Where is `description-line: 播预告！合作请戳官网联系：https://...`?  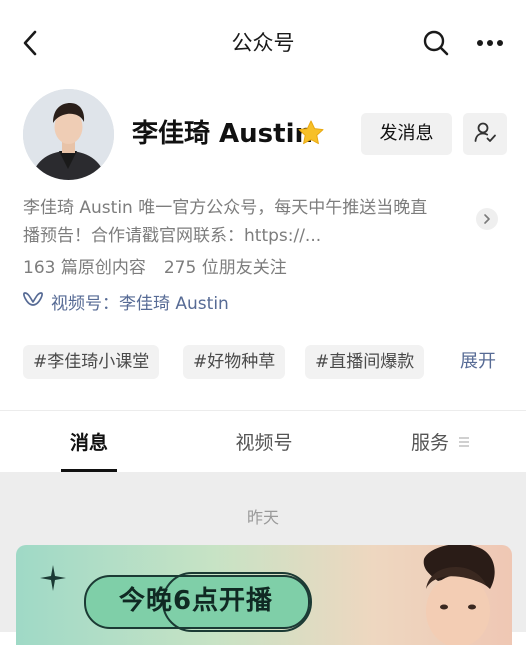 description-line: 播预告！合作请戳官网联系：https://... is located at coordinates (172, 236).